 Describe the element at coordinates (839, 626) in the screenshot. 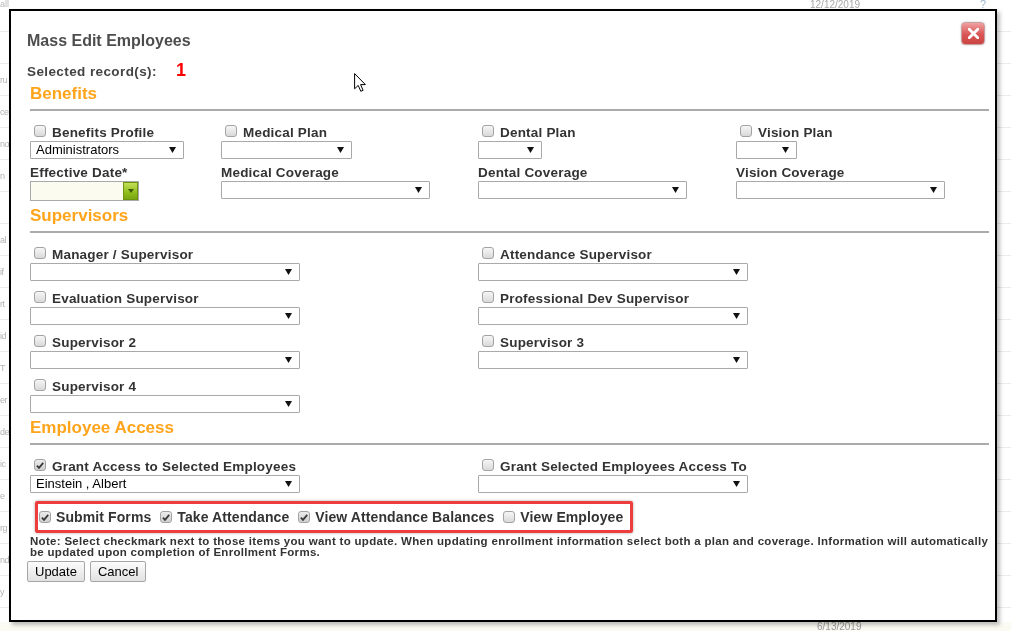

I see `date-text: 6/13/2019` at that location.